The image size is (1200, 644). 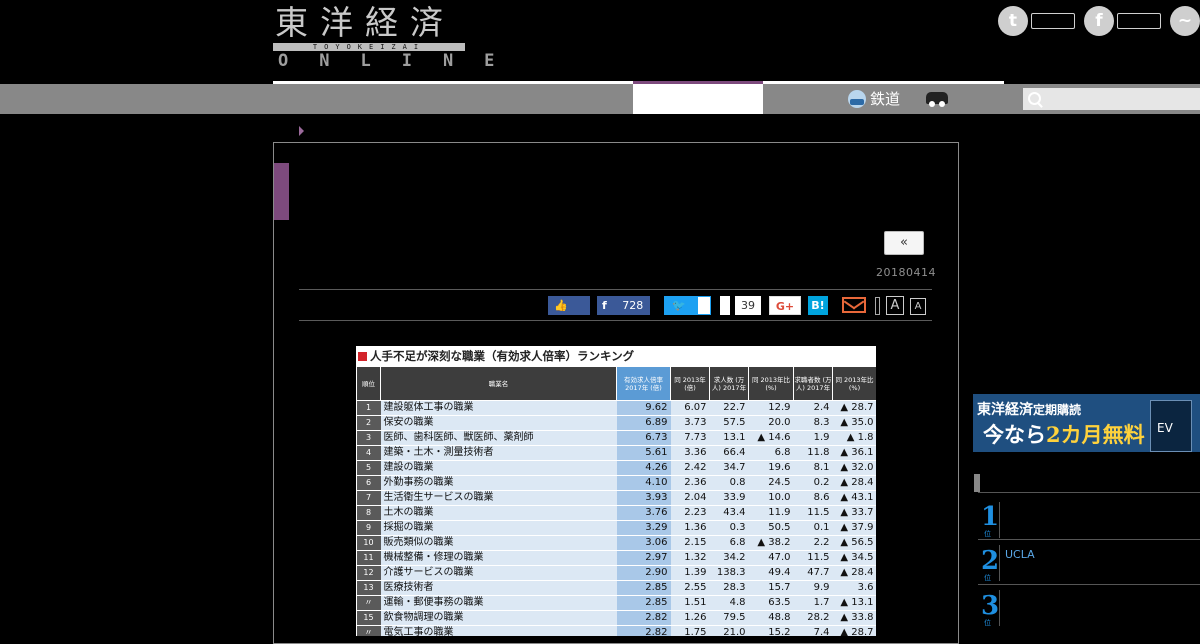 I want to click on rank-cell: 11, so click(x=368, y=558).